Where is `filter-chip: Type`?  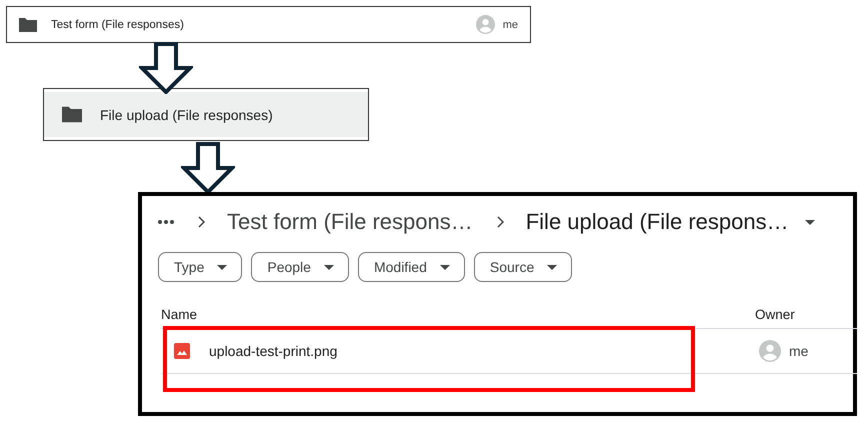 filter-chip: Type is located at coordinates (200, 267).